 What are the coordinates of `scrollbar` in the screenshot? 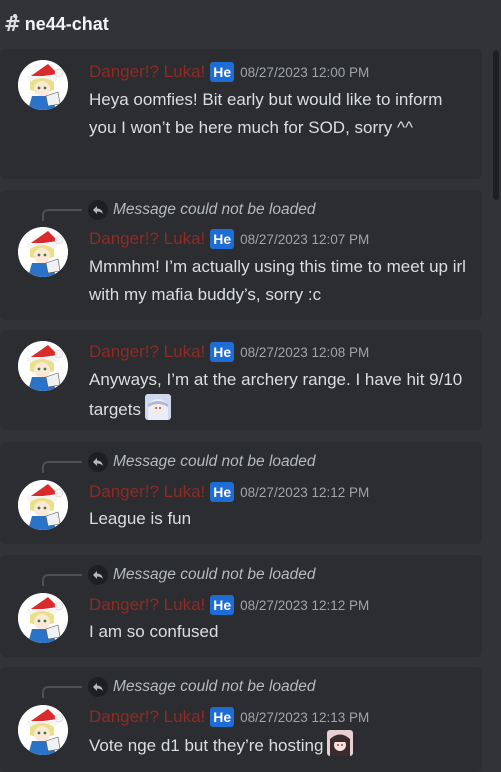 It's located at (496, 125).